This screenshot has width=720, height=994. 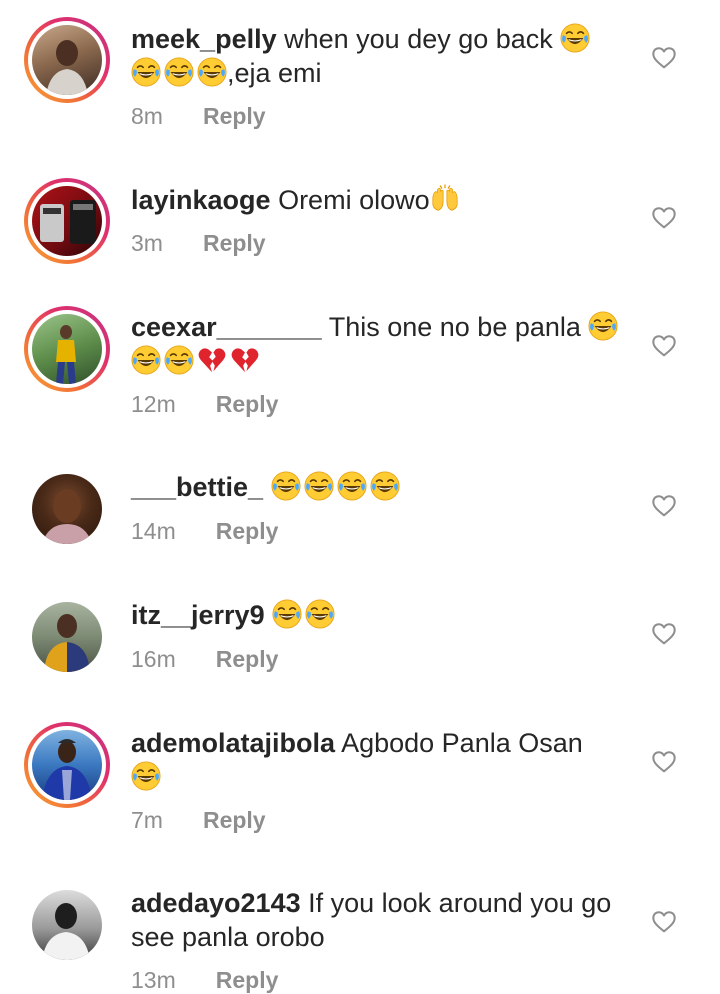 What do you see at coordinates (153, 659) in the screenshot?
I see `comment-time: 16m` at bounding box center [153, 659].